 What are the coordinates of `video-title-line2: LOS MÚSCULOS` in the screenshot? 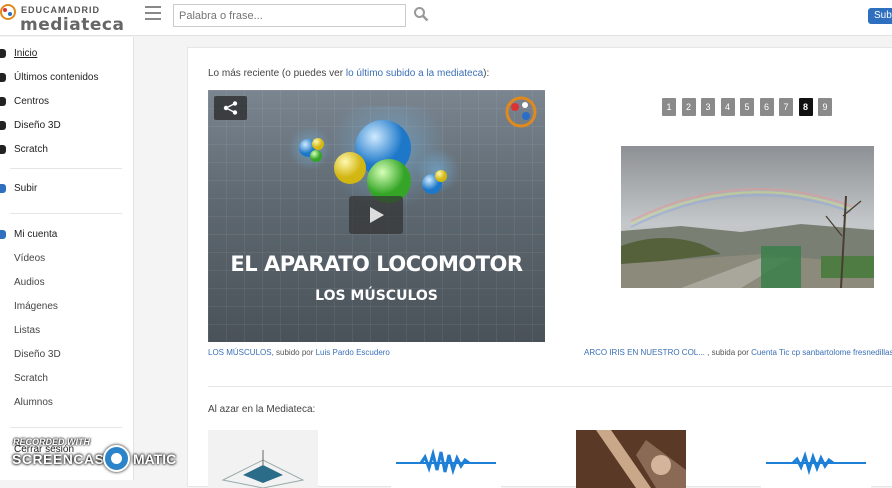 It's located at (376, 296).